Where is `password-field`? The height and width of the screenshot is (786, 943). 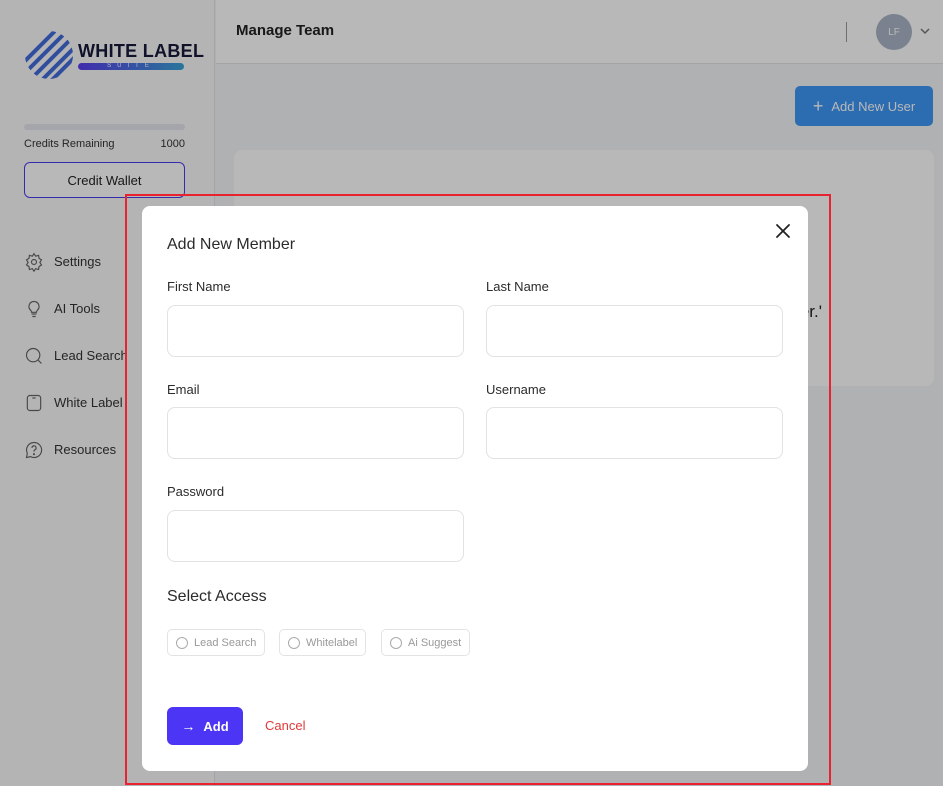 password-field is located at coordinates (315, 536).